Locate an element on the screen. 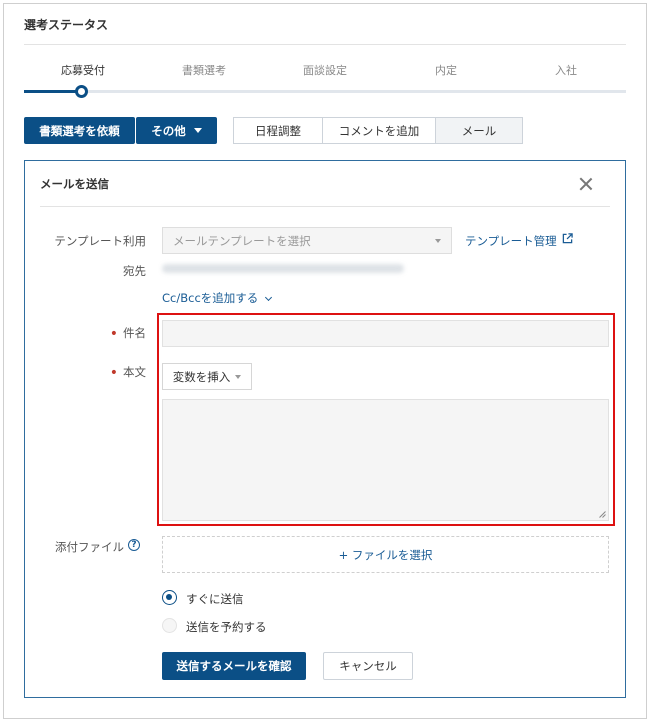 This screenshot has height=722, width=650. close-icon is located at coordinates (586, 184).